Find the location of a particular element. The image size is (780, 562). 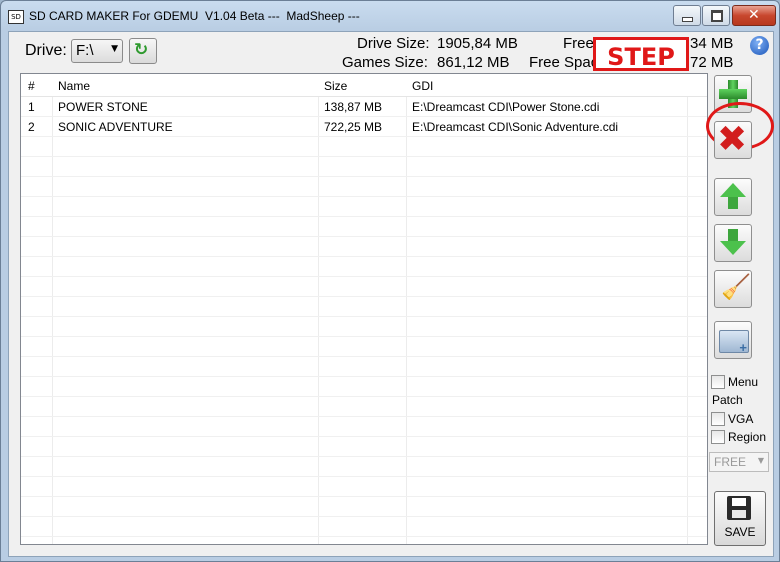

region-checkbox-label: Region is located at coordinates (747, 437).